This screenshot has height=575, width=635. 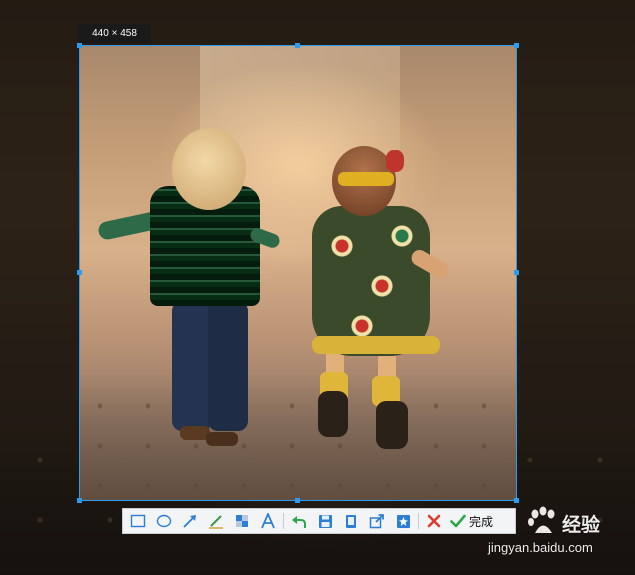 What do you see at coordinates (458, 521) in the screenshot?
I see `checkmark-icon` at bounding box center [458, 521].